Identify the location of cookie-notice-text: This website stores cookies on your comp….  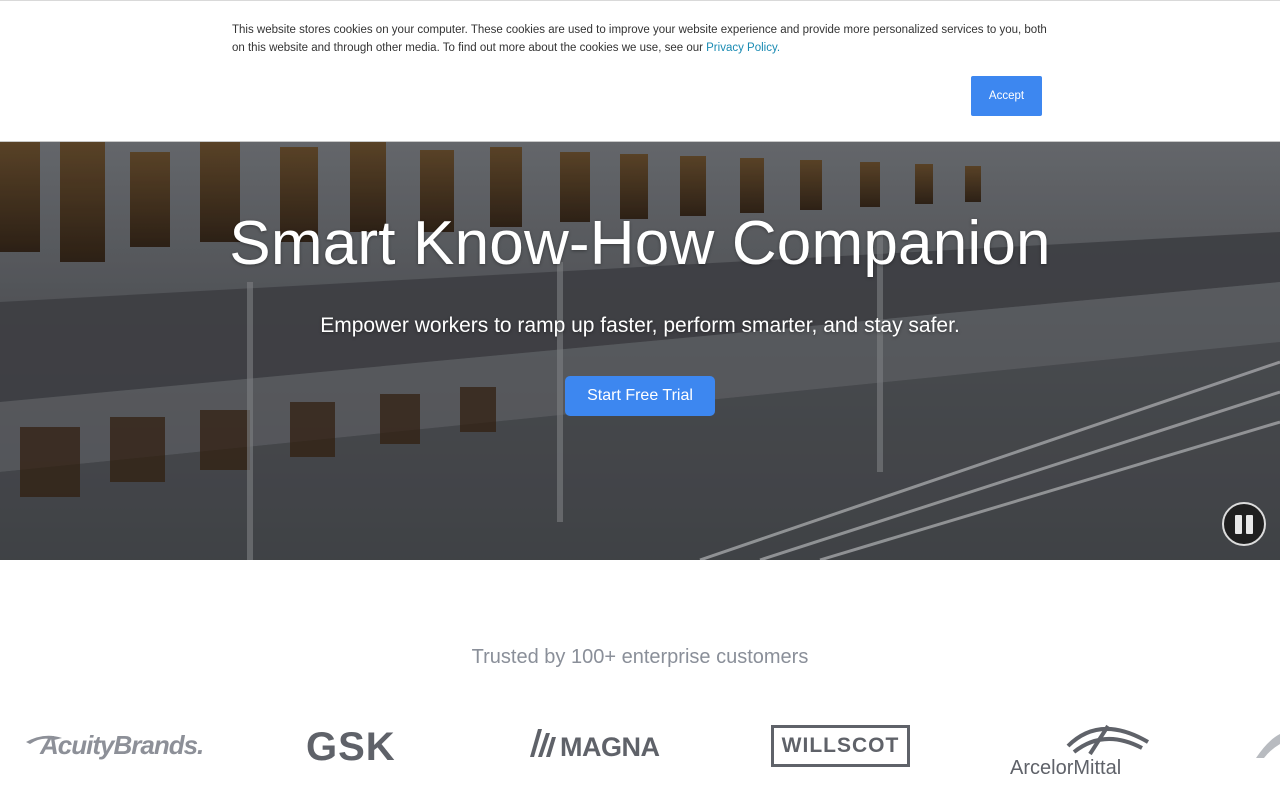
(642, 39).